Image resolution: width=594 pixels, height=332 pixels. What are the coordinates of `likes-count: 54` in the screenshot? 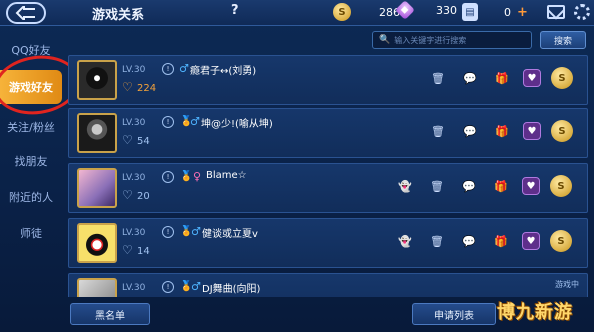 It's located at (136, 140).